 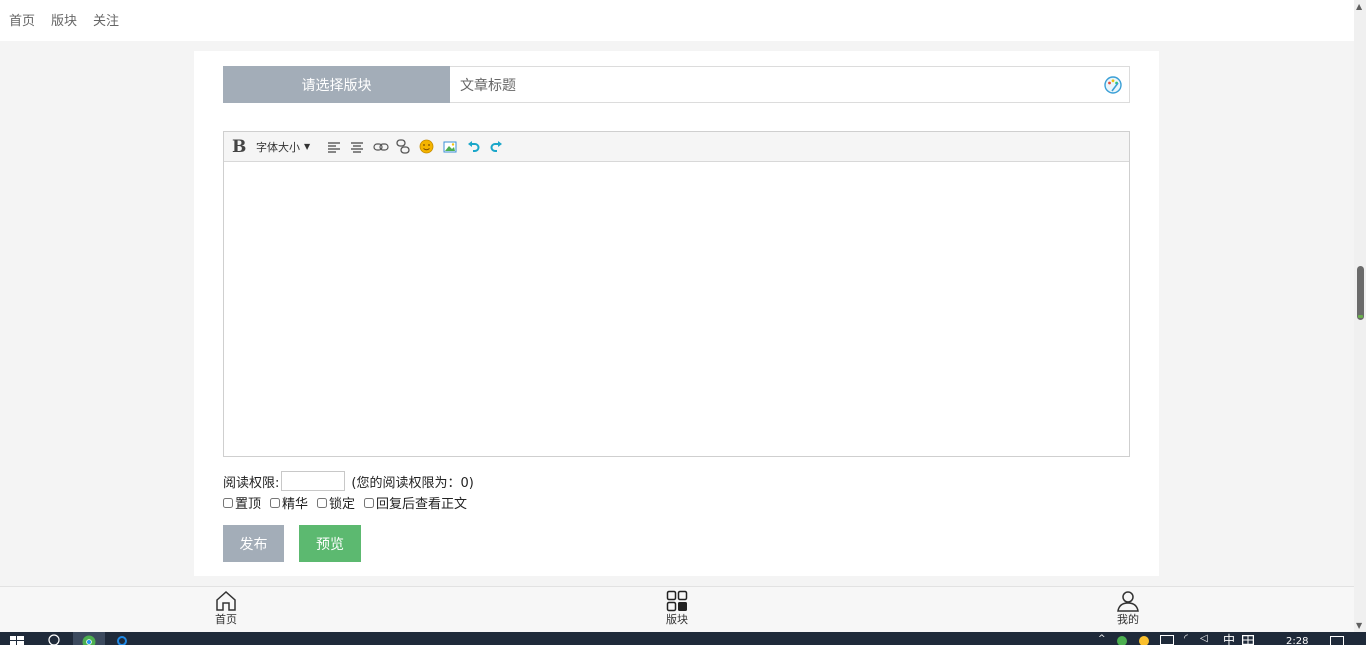 I want to click on title-field-wrapper, so click(x=790, y=85).